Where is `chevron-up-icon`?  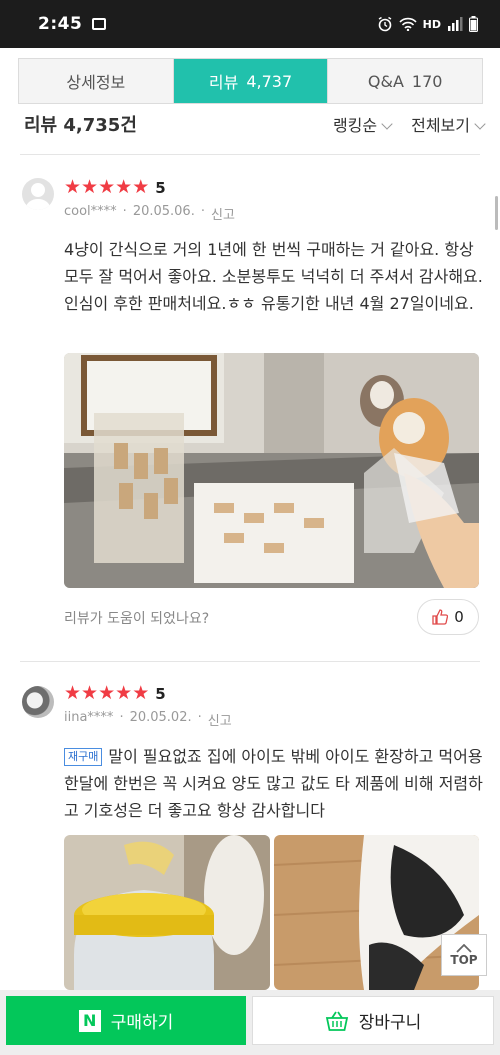
chevron-up-icon is located at coordinates (464, 948).